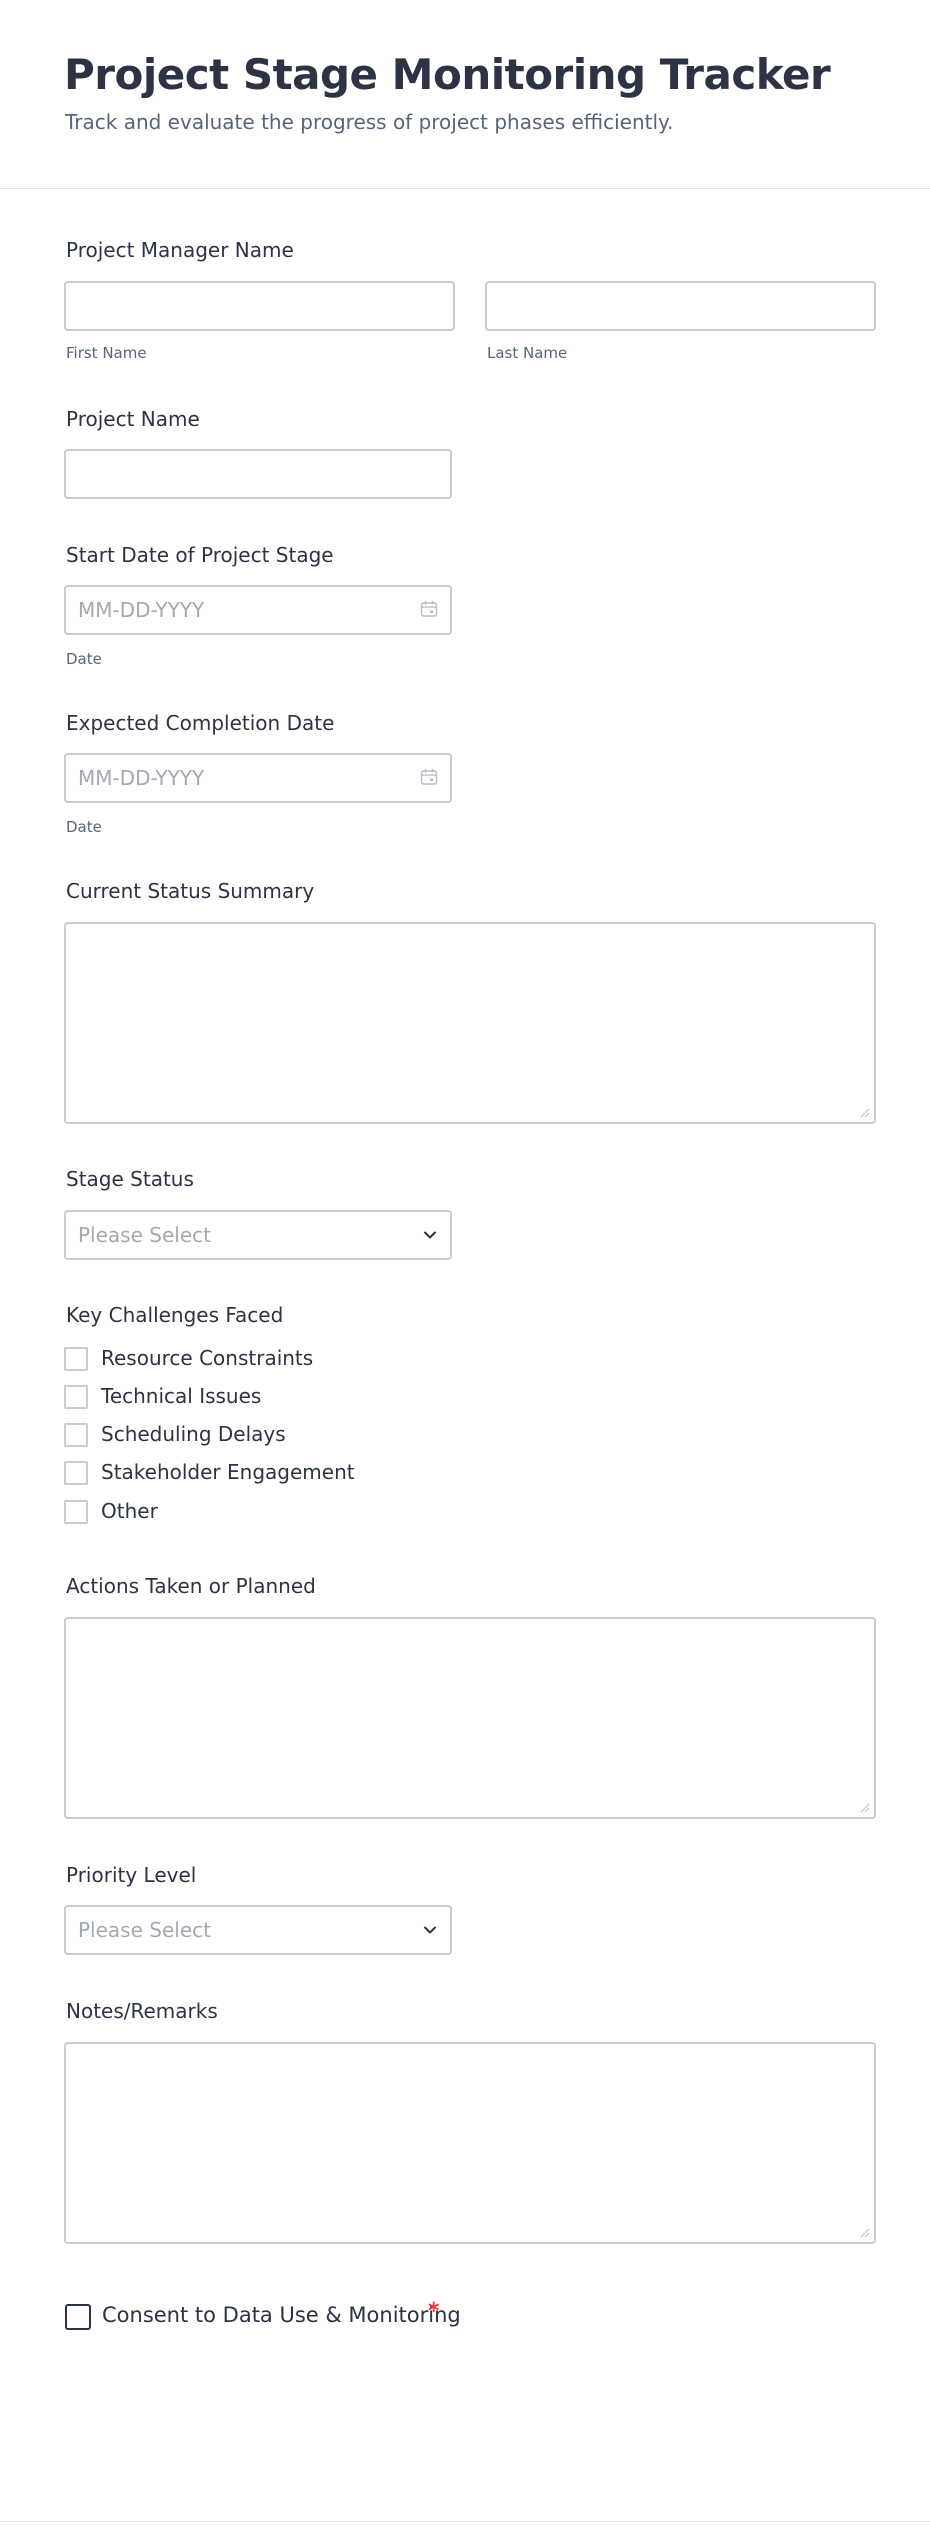 The height and width of the screenshot is (2534, 930). Describe the element at coordinates (181, 1396) in the screenshot. I see `challenge-option-label: Technical Issues` at that location.